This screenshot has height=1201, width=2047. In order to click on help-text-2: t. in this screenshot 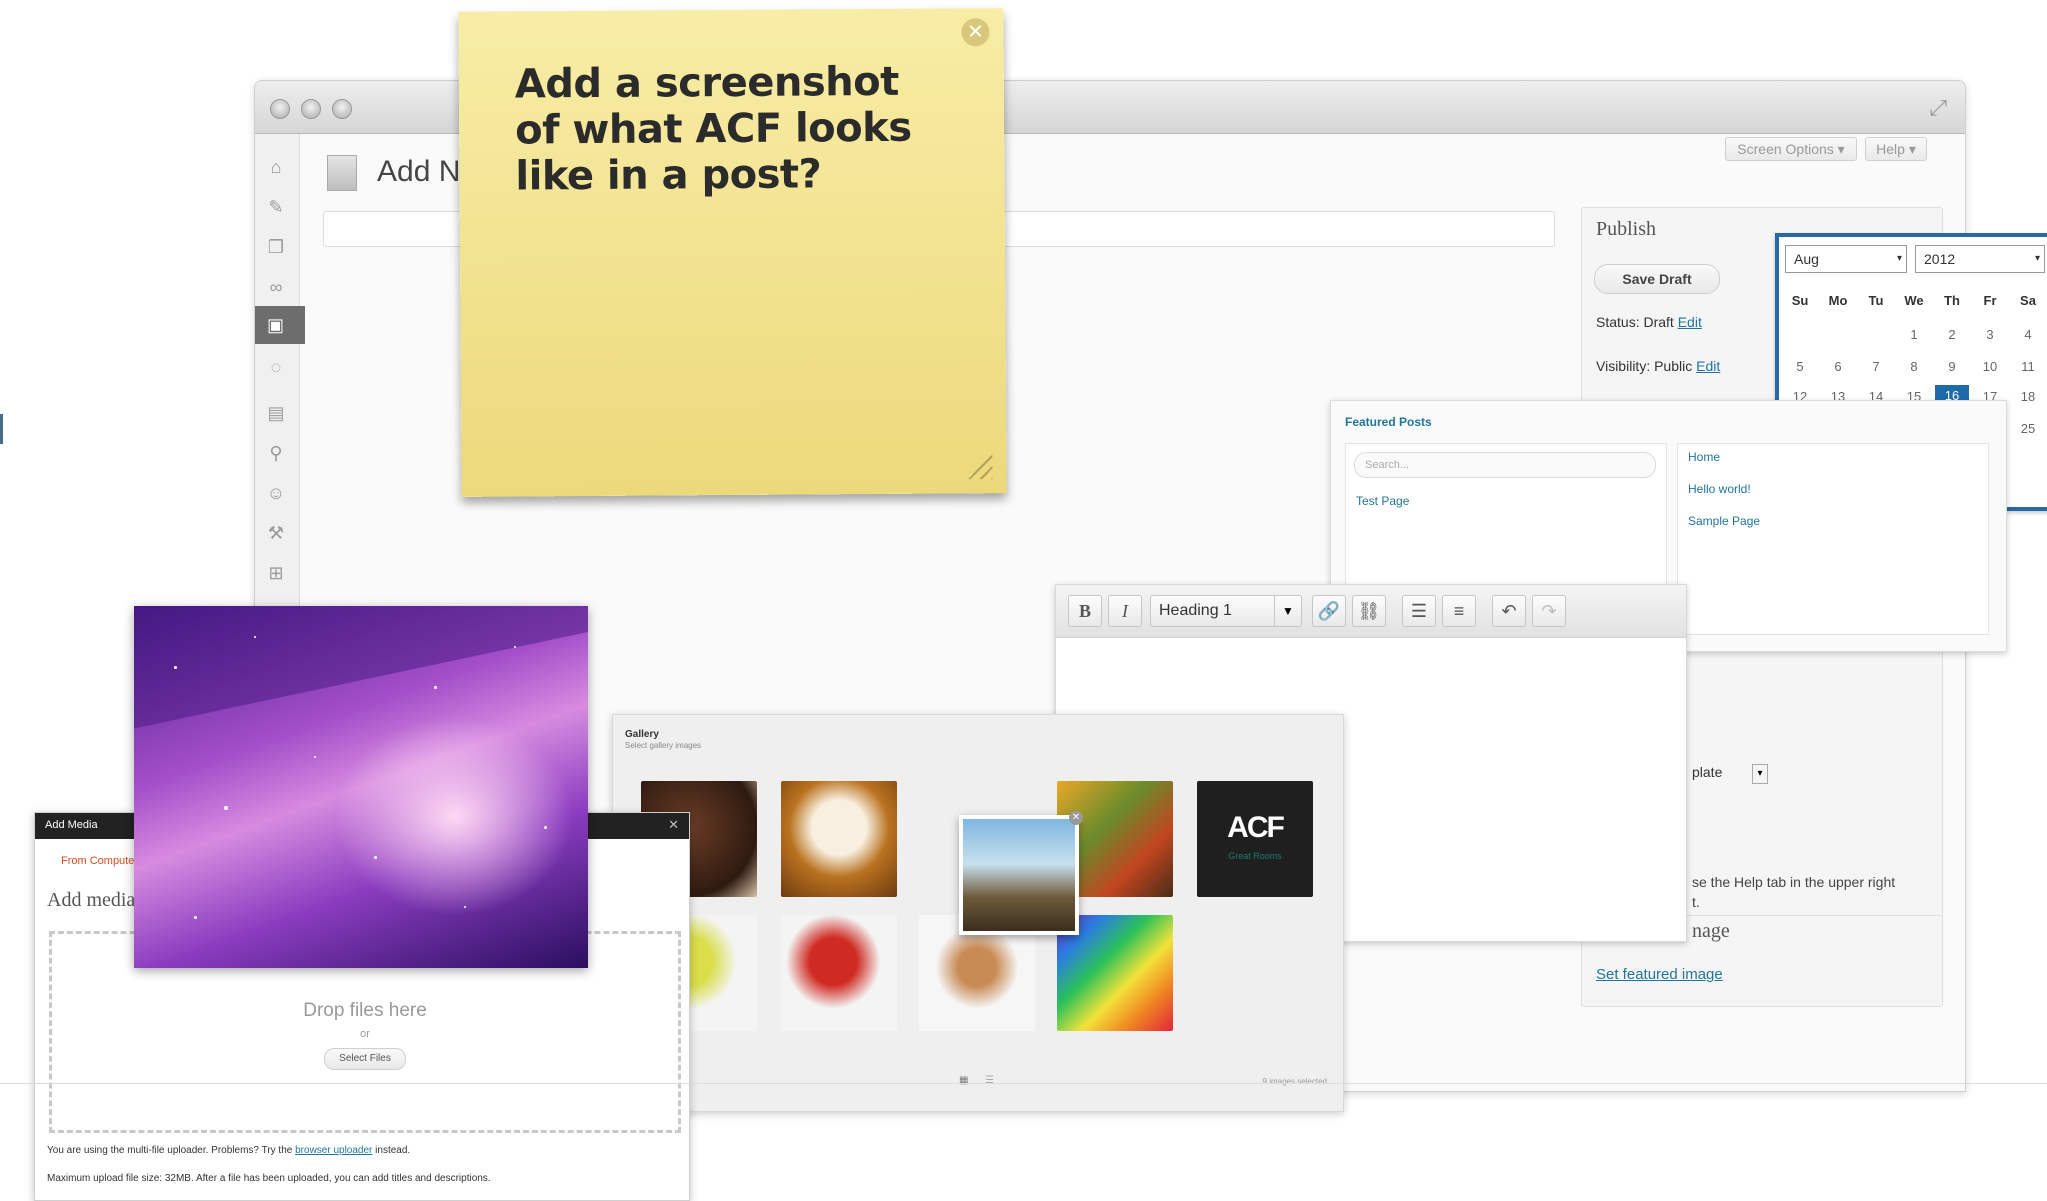, I will do `click(1696, 902)`.